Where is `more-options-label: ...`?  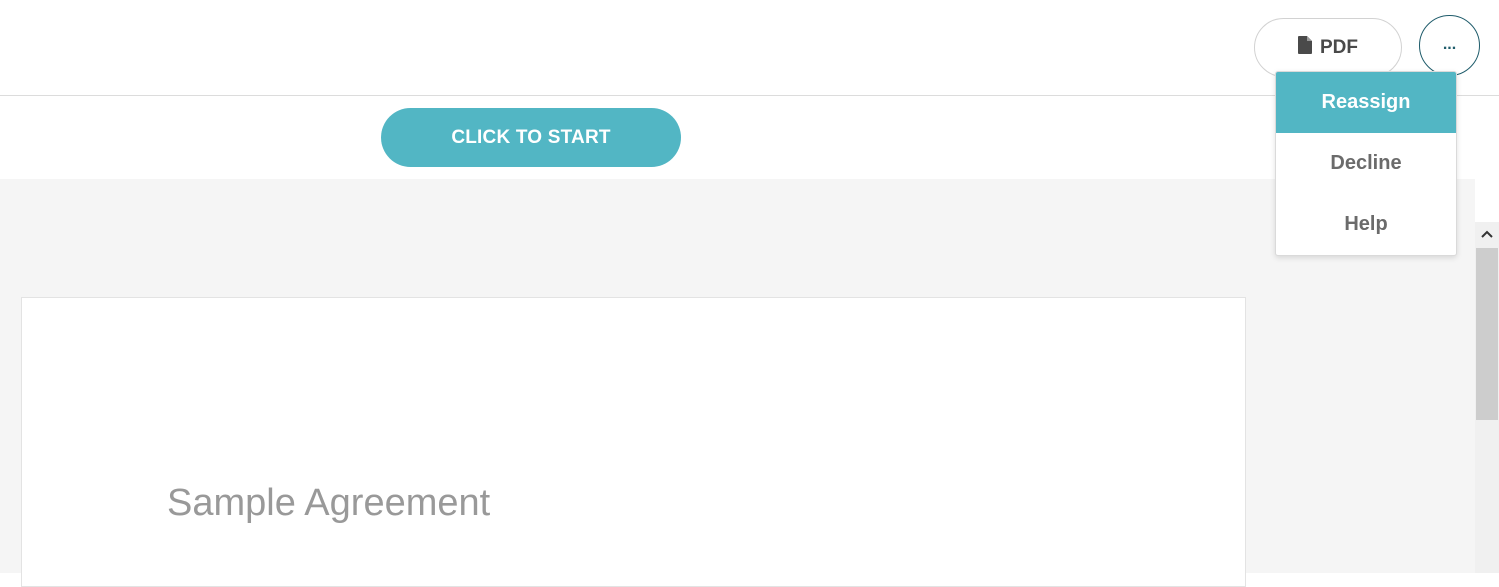
more-options-label: ... is located at coordinates (1449, 44).